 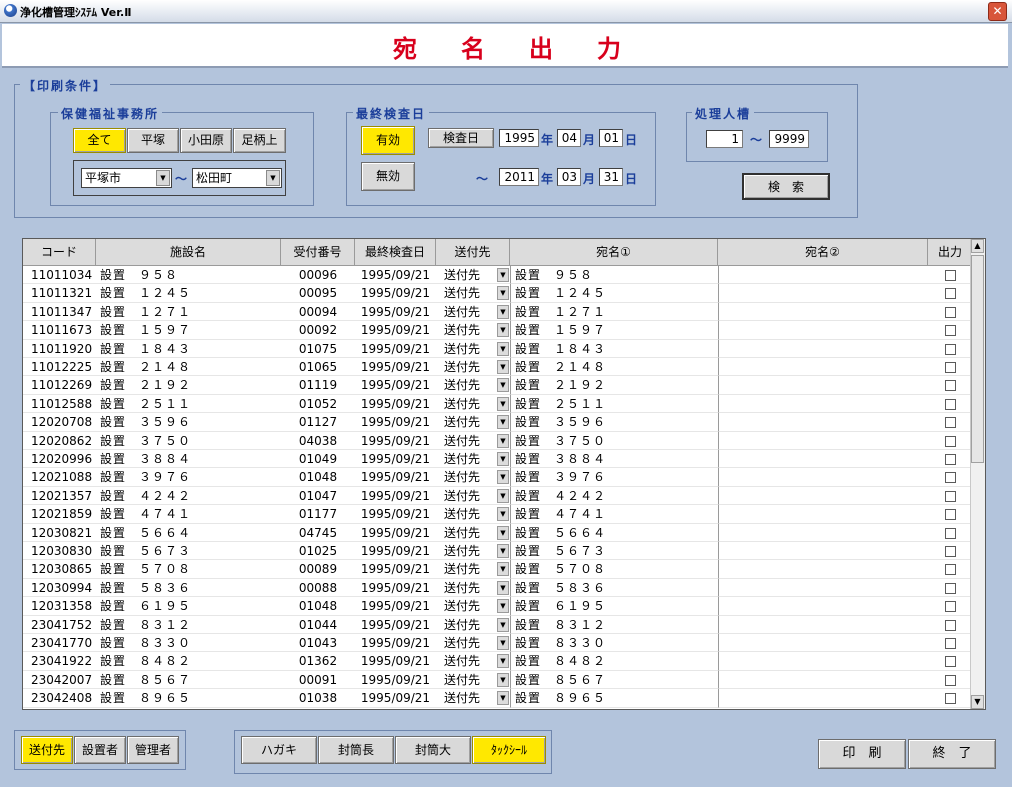 What do you see at coordinates (206, 140) in the screenshot?
I see `office-odawara-button: 小田原` at bounding box center [206, 140].